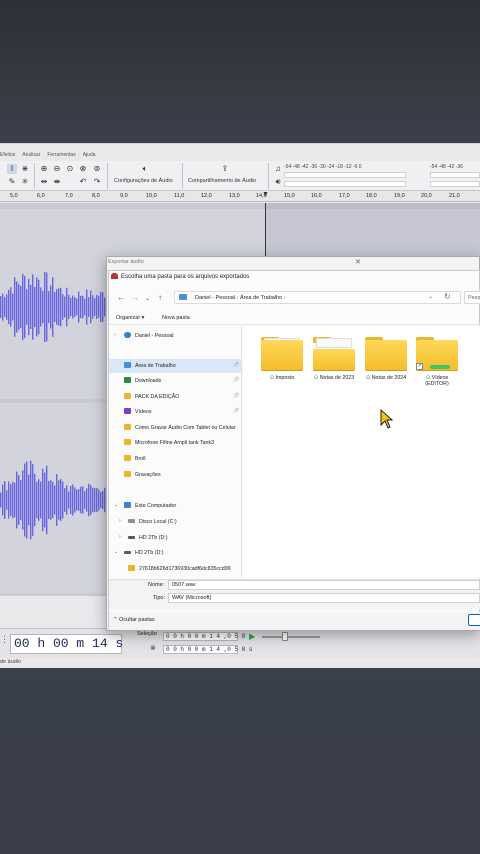 The height and width of the screenshot is (854, 480). I want to click on address-bar: Daniel - Pessoal › Área de Trabalho ›, so click(317, 297).